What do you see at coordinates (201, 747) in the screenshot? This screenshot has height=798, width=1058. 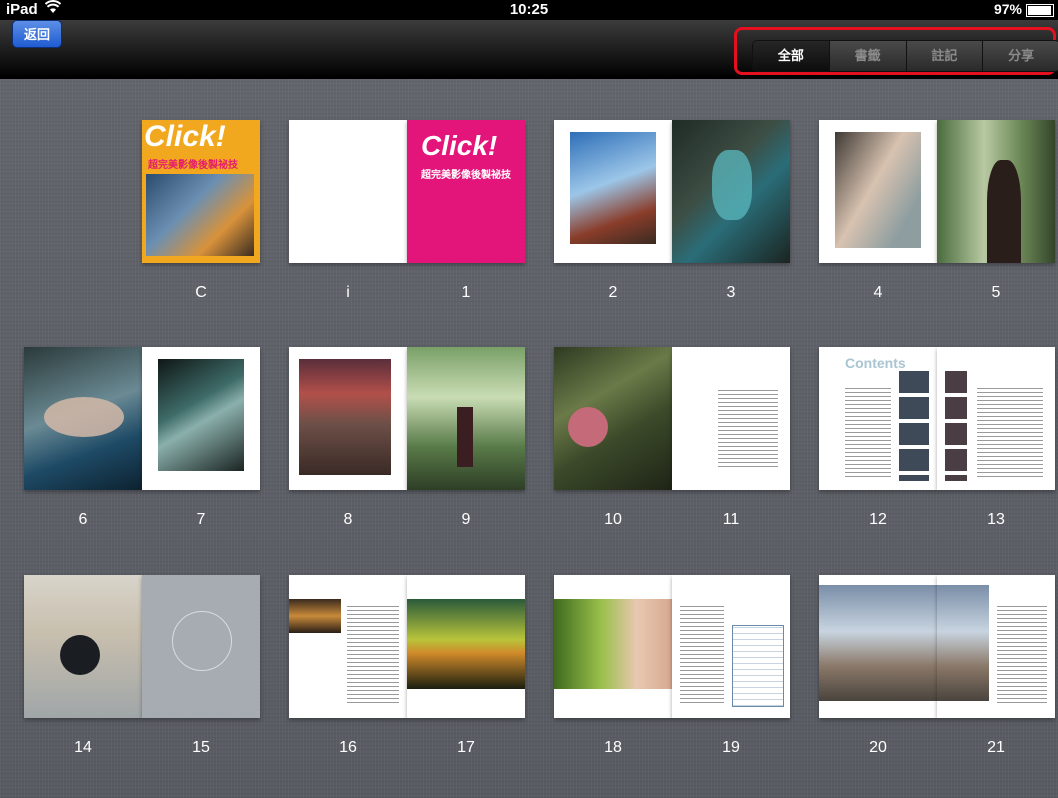 I see `page-label: 15` at bounding box center [201, 747].